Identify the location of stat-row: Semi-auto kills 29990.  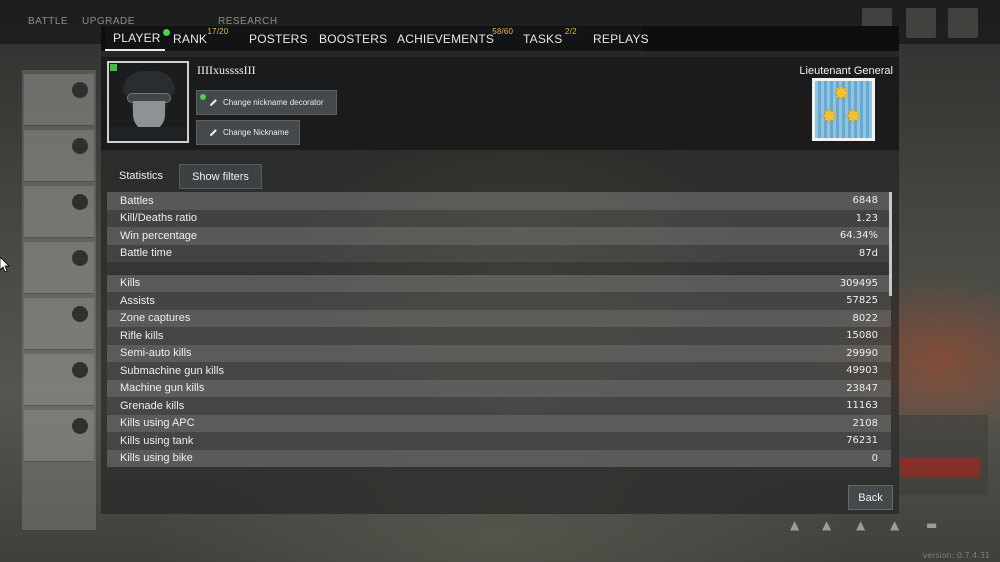
(499, 353).